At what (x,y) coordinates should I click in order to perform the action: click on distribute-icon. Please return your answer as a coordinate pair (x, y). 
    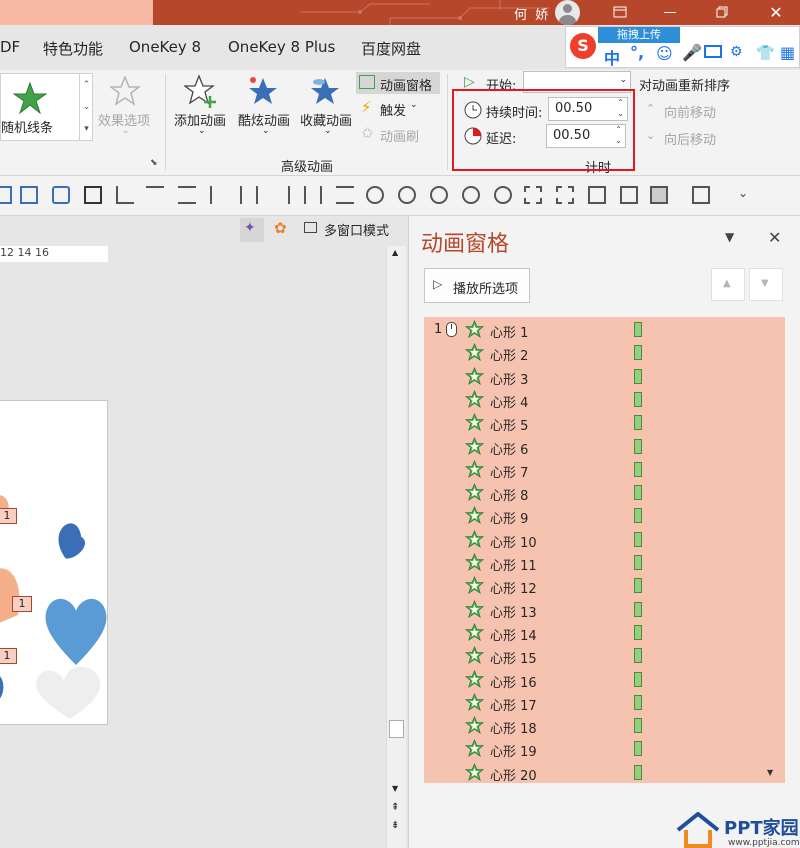
    Looking at the image, I should click on (313, 195).